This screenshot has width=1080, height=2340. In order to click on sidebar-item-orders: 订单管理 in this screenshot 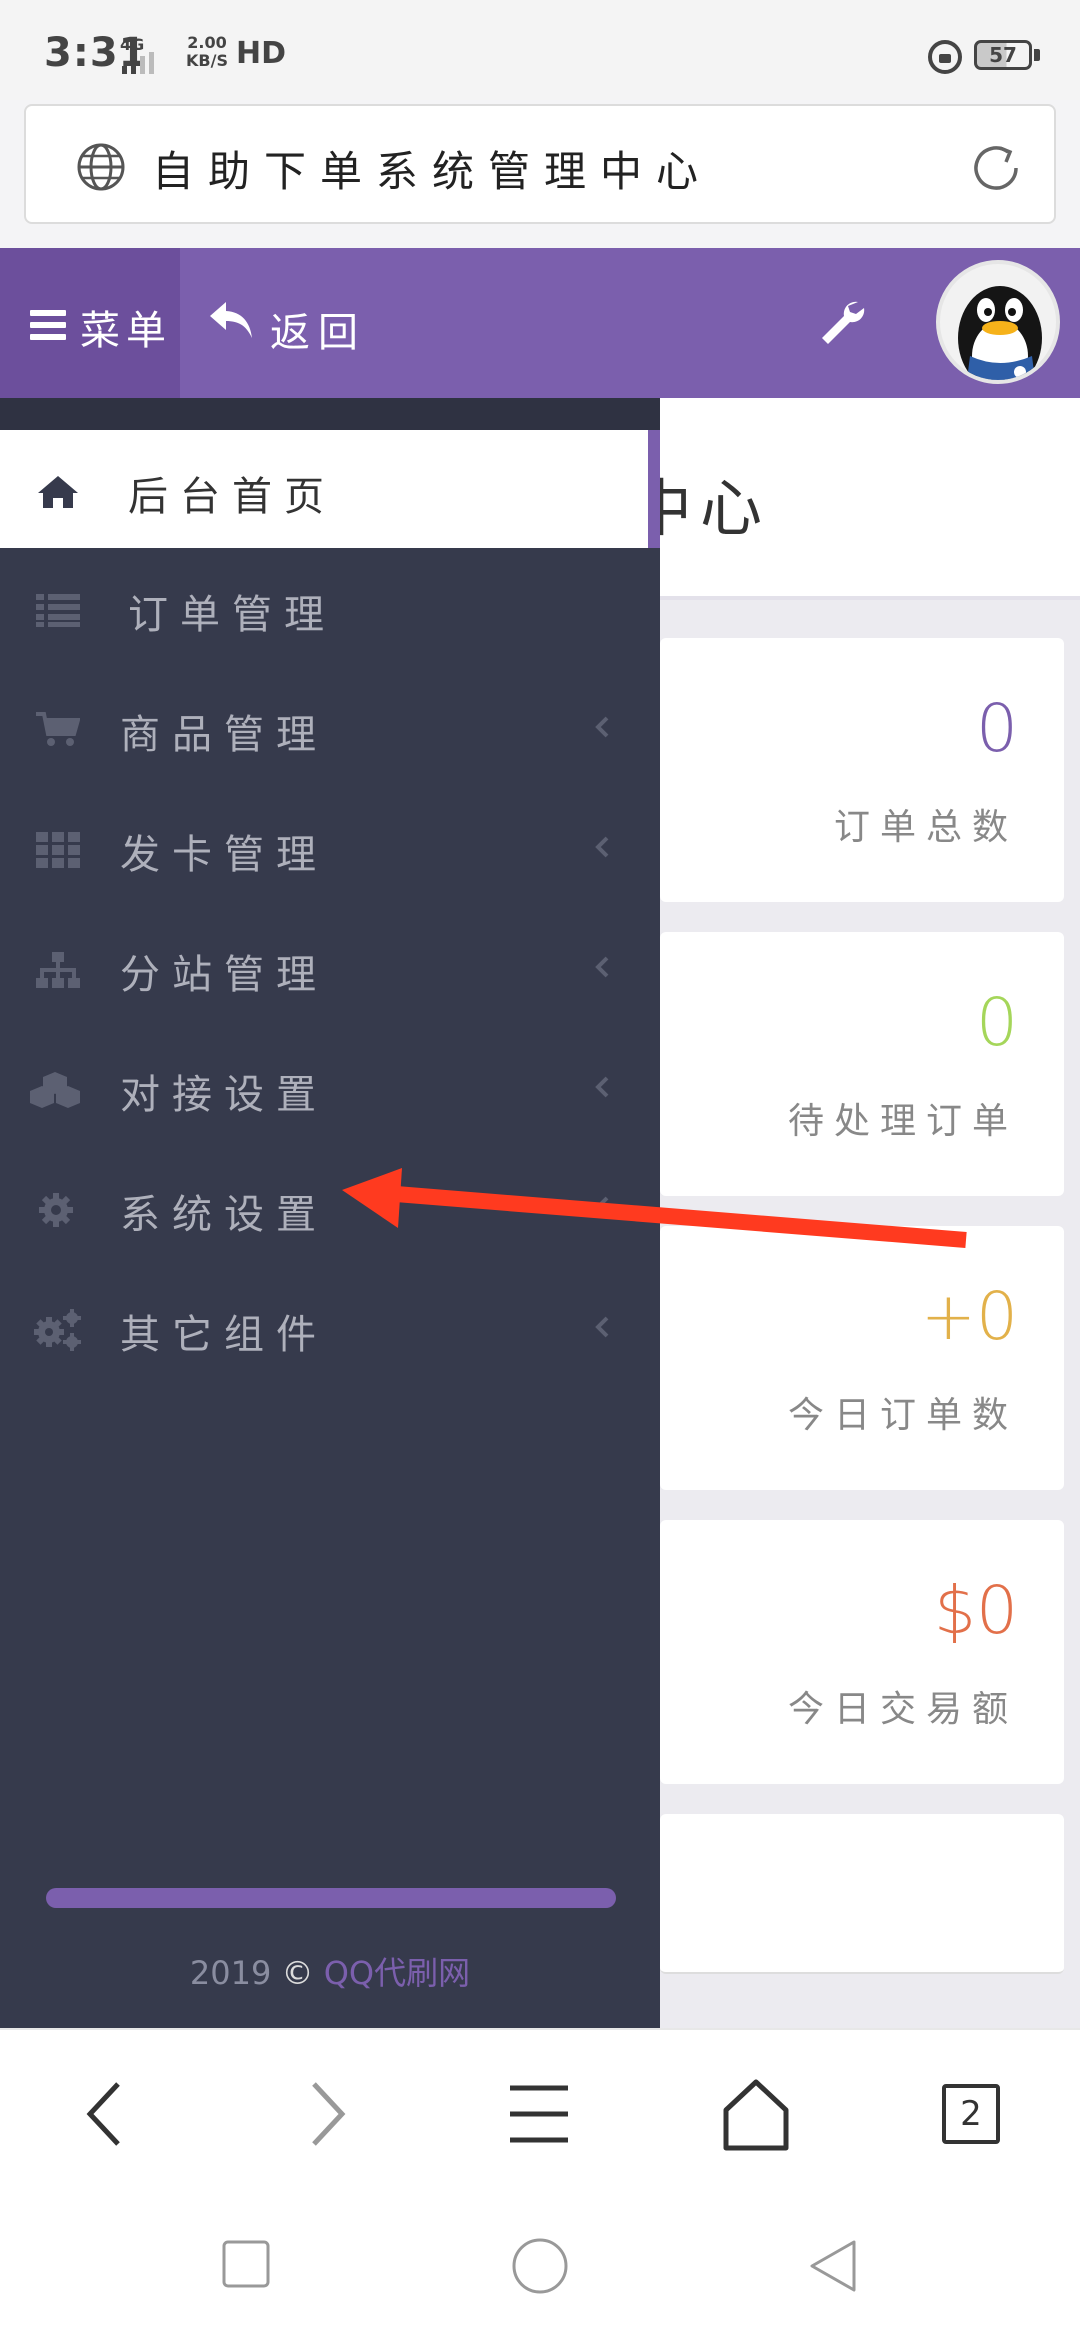, I will do `click(324, 607)`.